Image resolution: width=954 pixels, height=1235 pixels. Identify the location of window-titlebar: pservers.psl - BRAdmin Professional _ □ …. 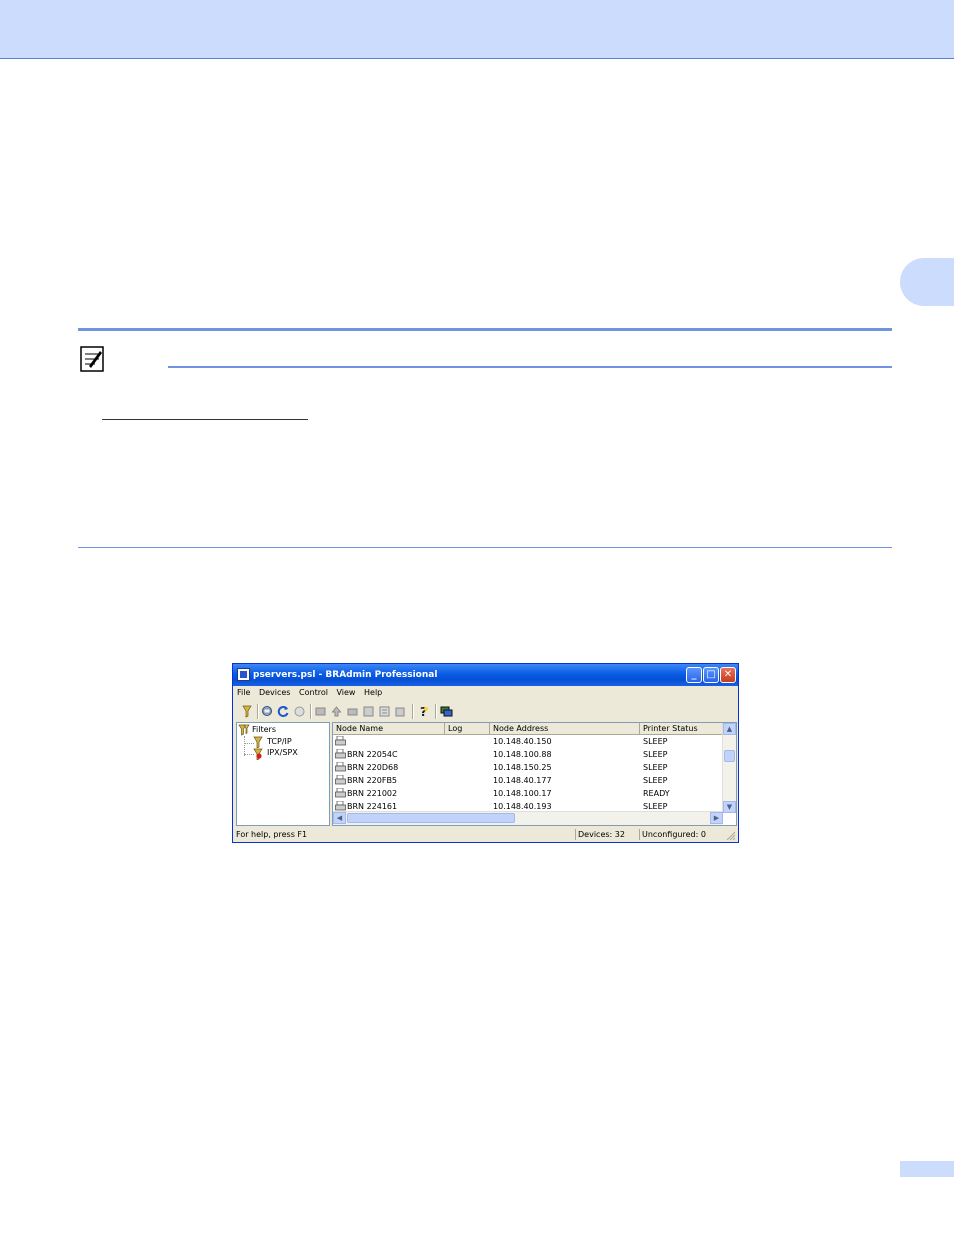
(485, 675).